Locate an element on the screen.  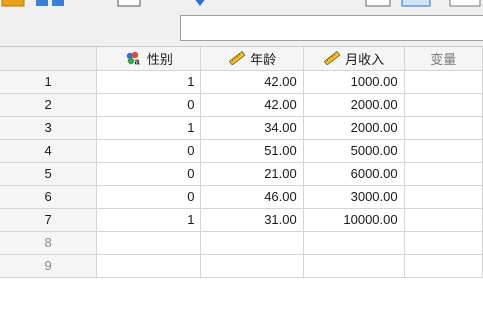
open-folder-icon is located at coordinates (15, 4).